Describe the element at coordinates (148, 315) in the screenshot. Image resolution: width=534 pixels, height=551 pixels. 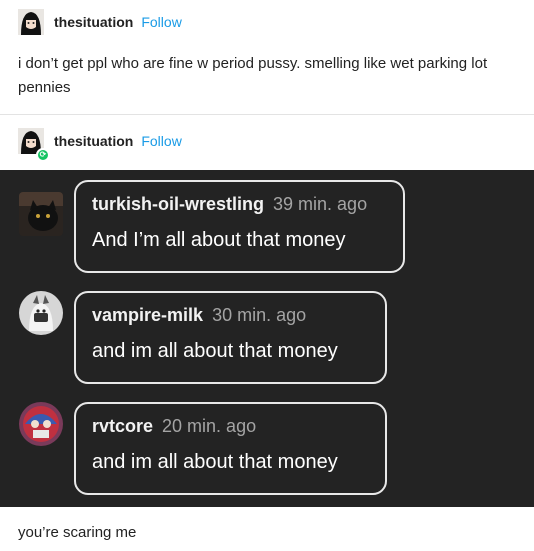
I see `commenter-name: vampire-milk` at that location.